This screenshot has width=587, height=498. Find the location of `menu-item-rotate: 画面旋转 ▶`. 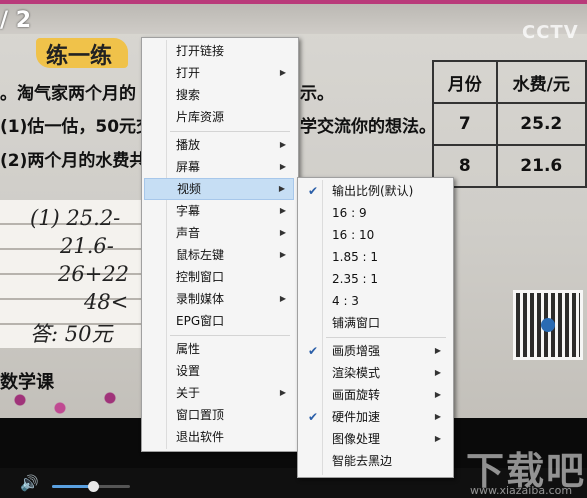

menu-item-rotate: 画面旋转 ▶ is located at coordinates (374, 395).